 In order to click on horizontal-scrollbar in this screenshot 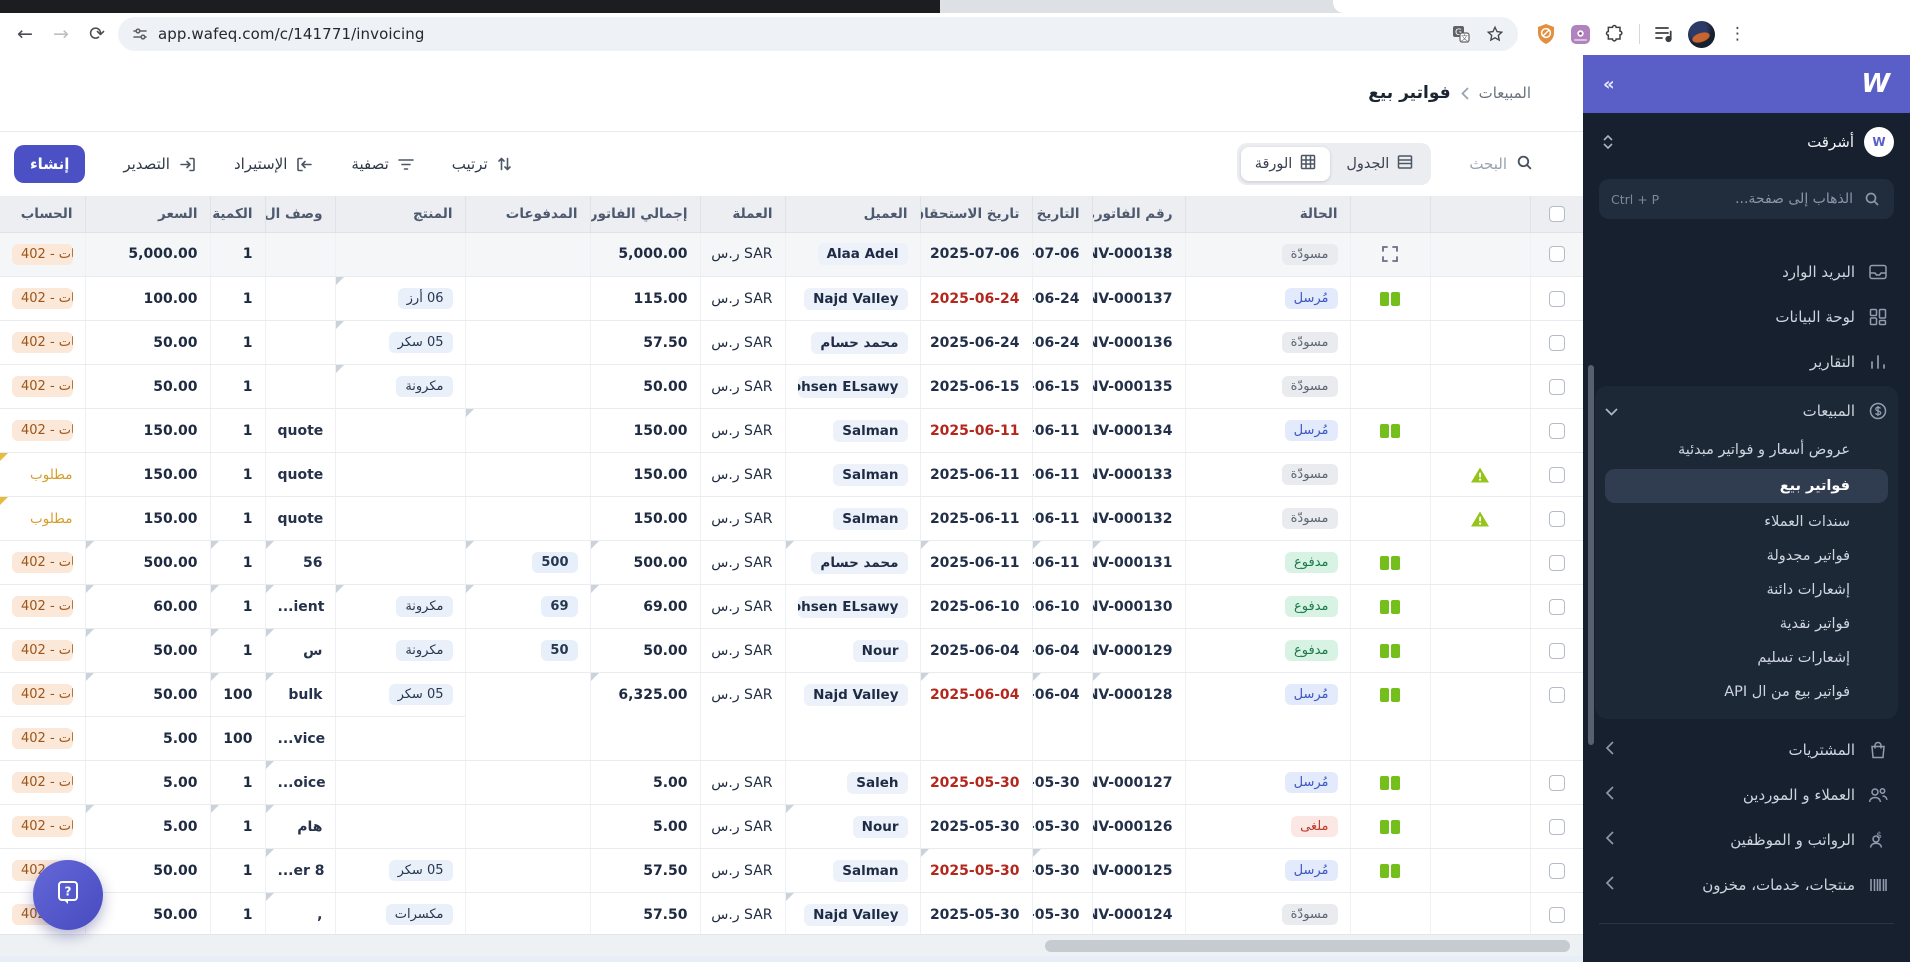, I will do `click(791, 944)`.